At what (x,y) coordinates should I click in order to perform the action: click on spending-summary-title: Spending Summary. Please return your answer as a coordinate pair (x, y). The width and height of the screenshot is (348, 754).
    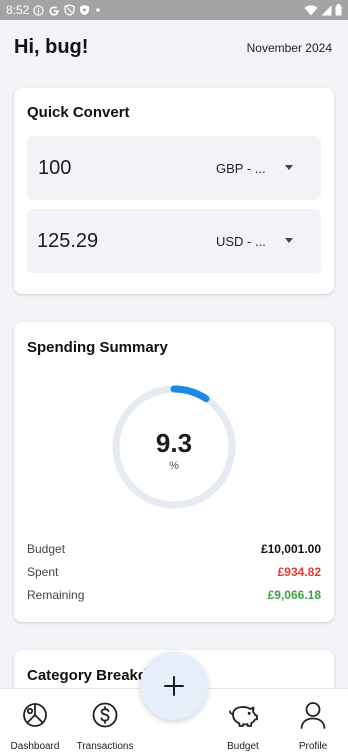
    Looking at the image, I should click on (97, 347).